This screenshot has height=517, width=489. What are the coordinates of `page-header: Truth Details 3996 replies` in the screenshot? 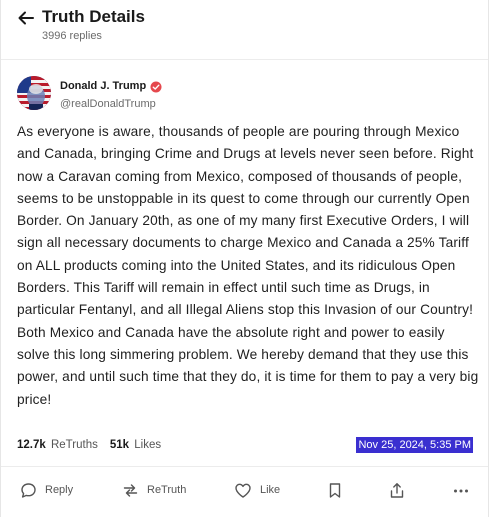 It's located at (244, 29).